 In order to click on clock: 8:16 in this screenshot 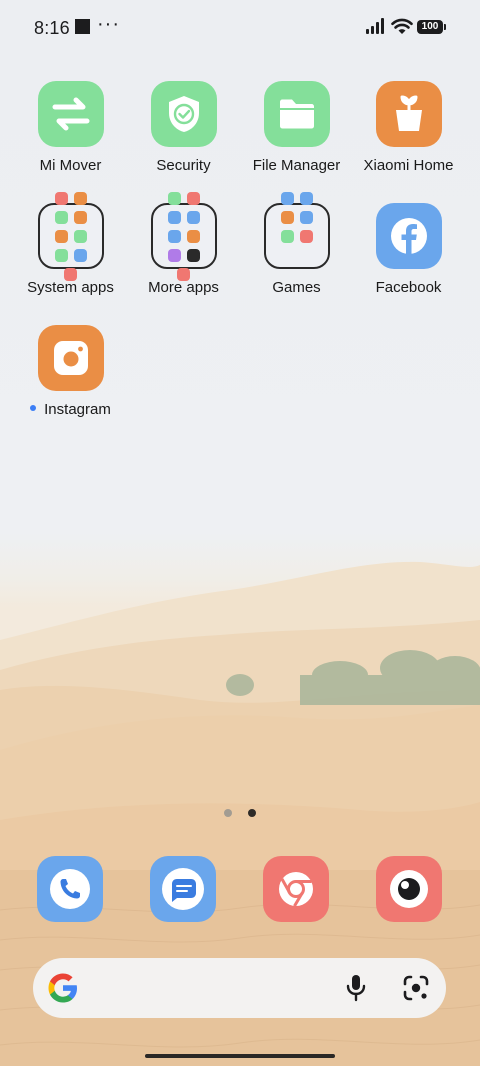, I will do `click(52, 28)`.